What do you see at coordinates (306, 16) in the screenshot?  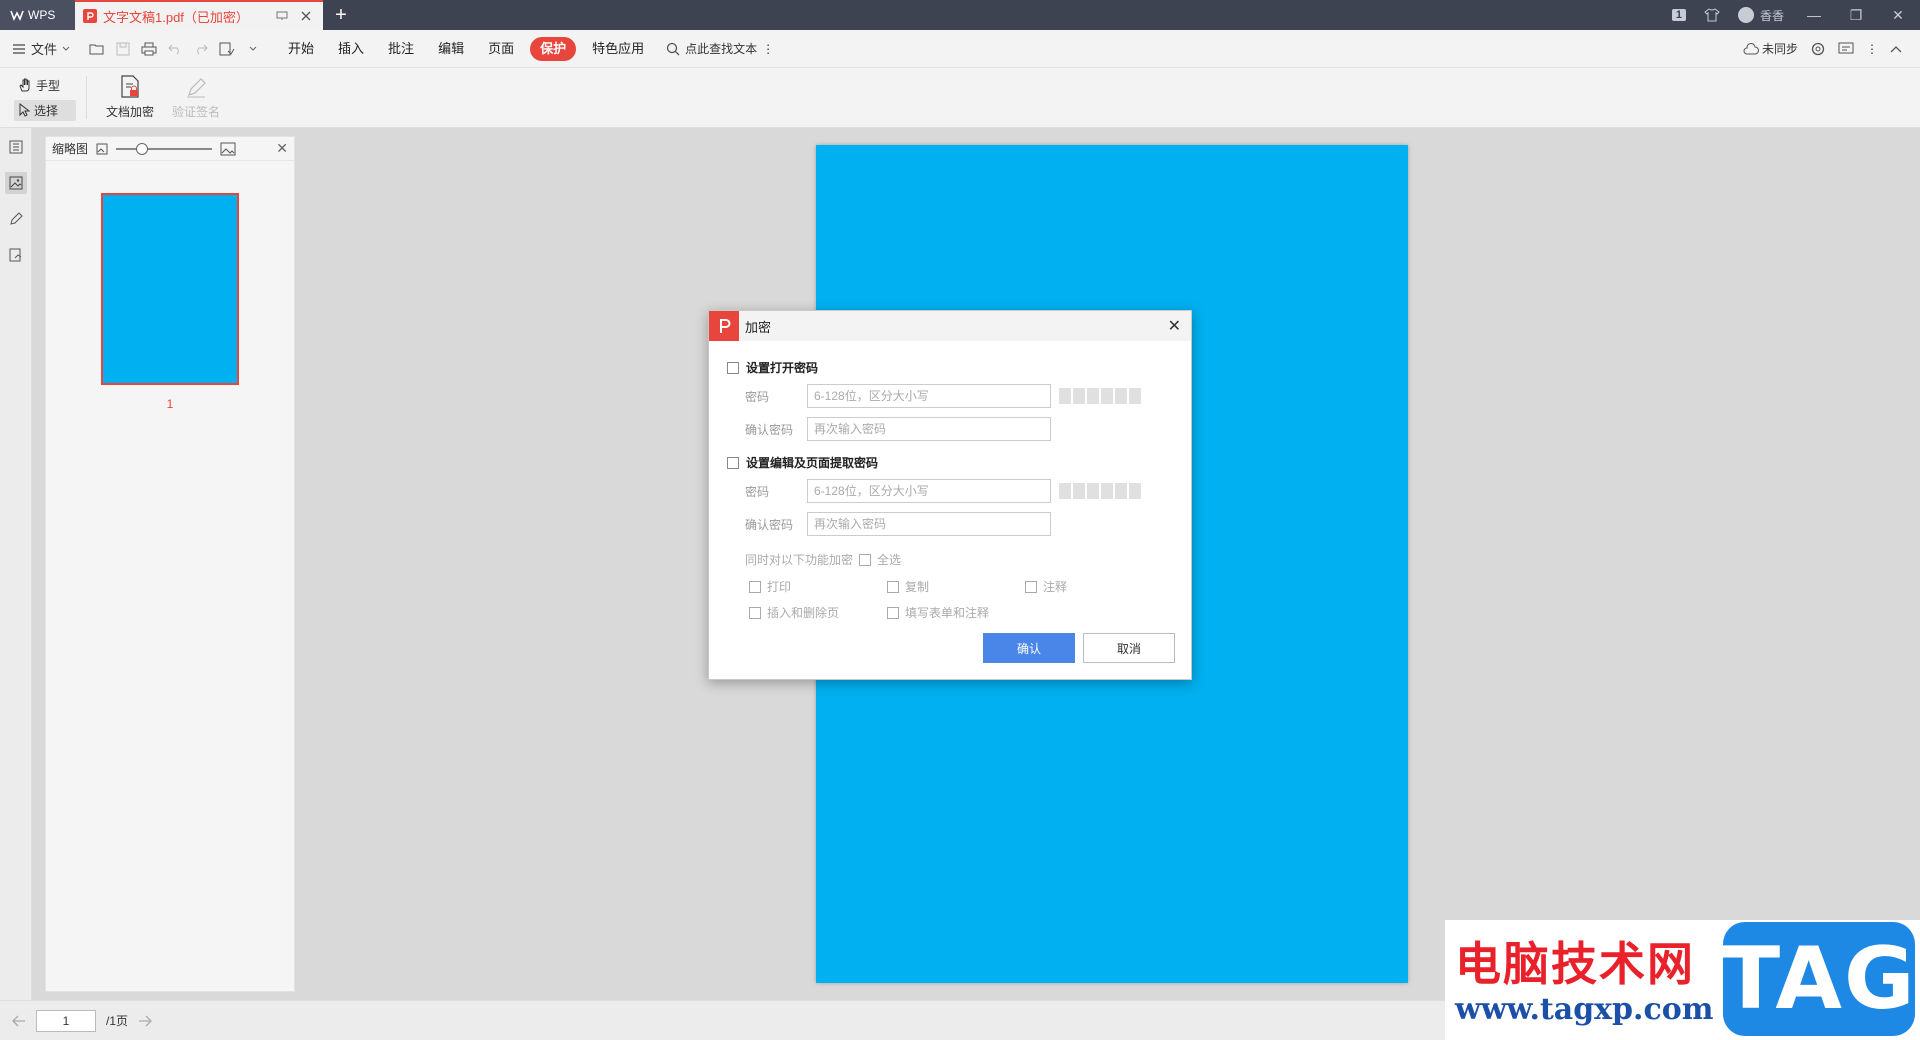 I see `tab-close-icon` at bounding box center [306, 16].